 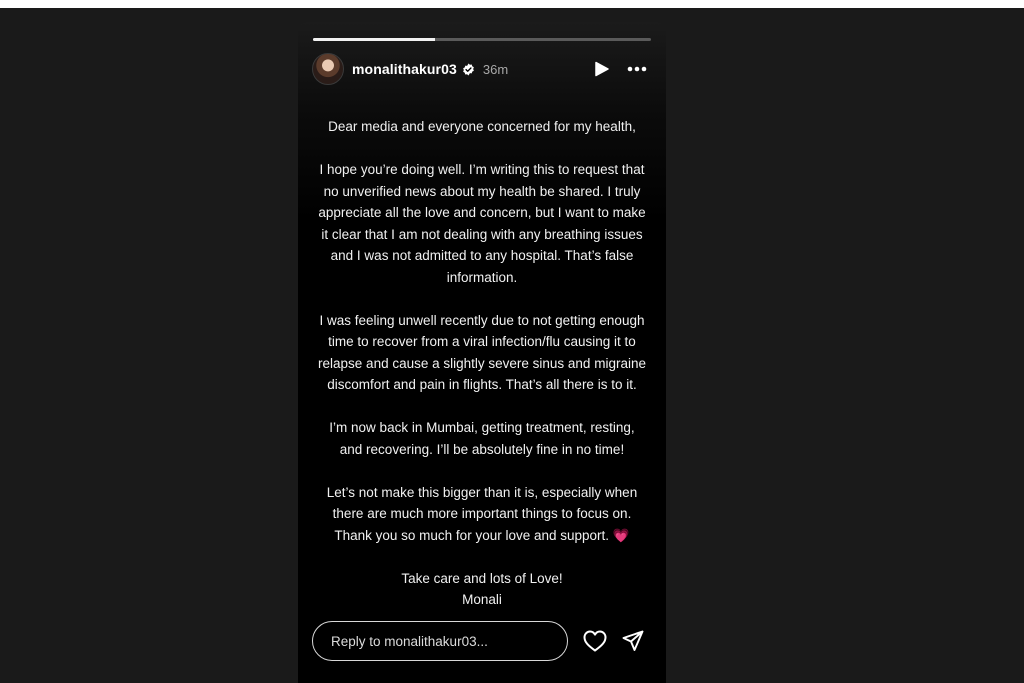 I want to click on story-footer, so click(x=482, y=641).